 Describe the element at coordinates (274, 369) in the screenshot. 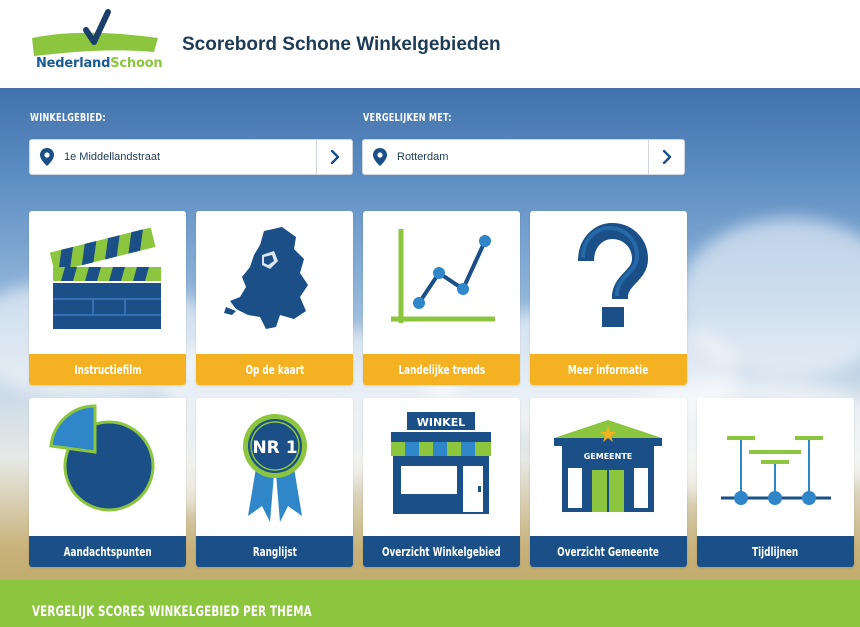

I see `tile-label: Op de kaart` at that location.